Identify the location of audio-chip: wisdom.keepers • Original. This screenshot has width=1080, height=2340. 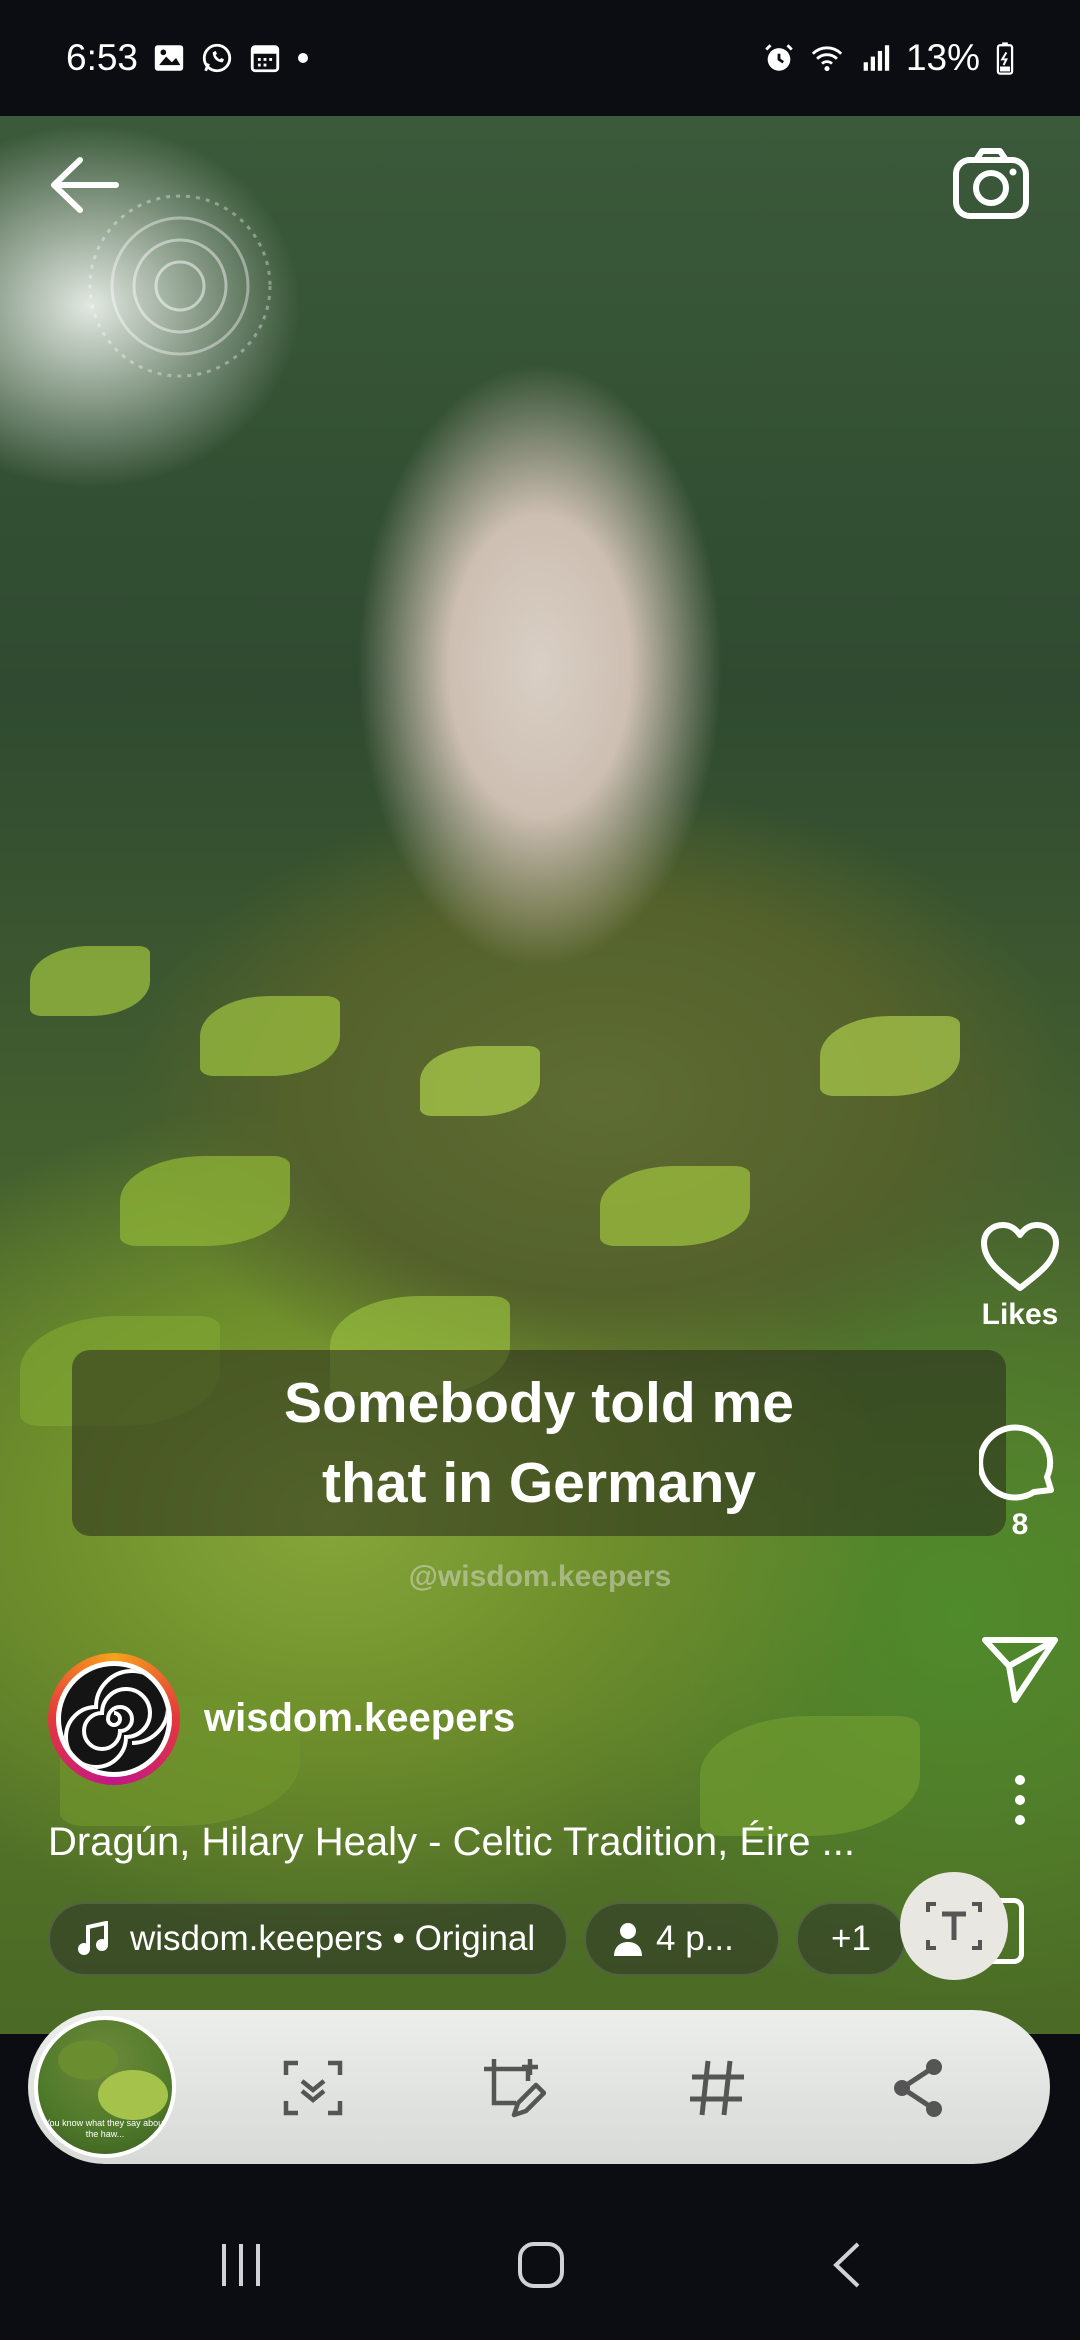
(308, 1939).